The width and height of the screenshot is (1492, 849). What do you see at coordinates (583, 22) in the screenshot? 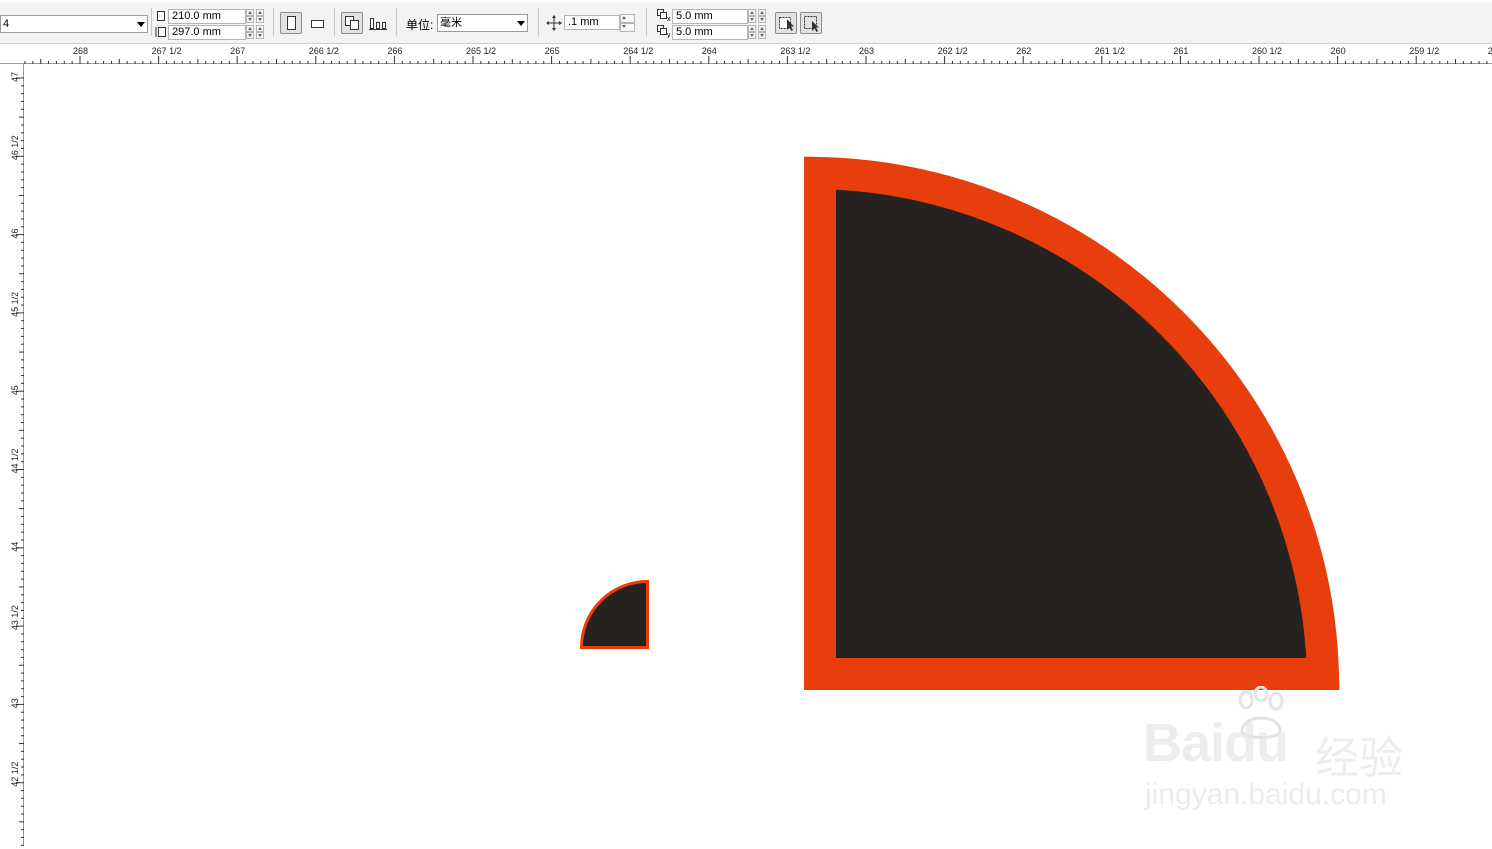
I see `nudge-value: .1 mm` at bounding box center [583, 22].